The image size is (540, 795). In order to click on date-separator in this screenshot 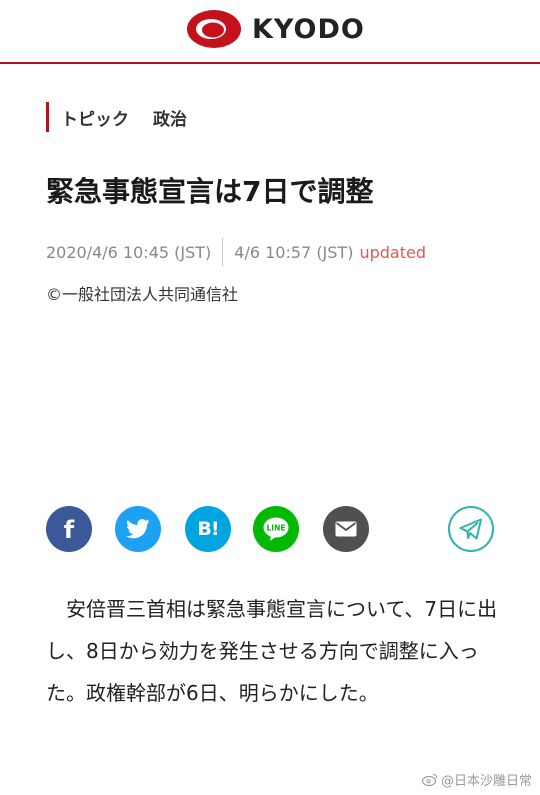, I will do `click(223, 252)`.